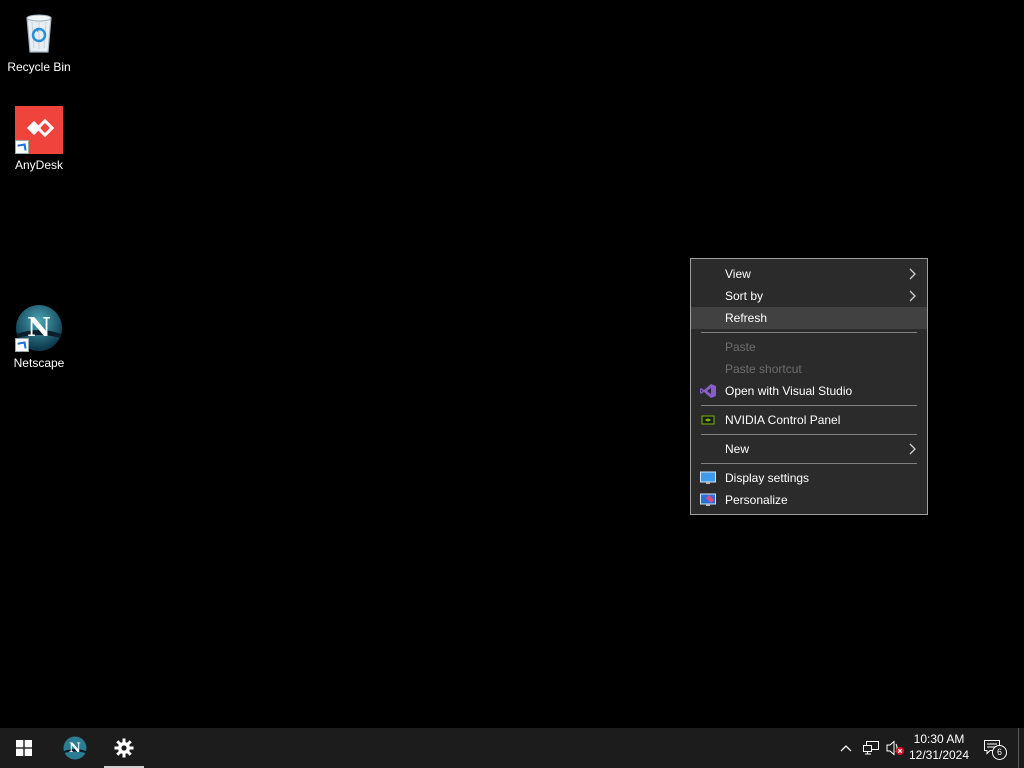  I want to click on start-button, so click(24, 748).